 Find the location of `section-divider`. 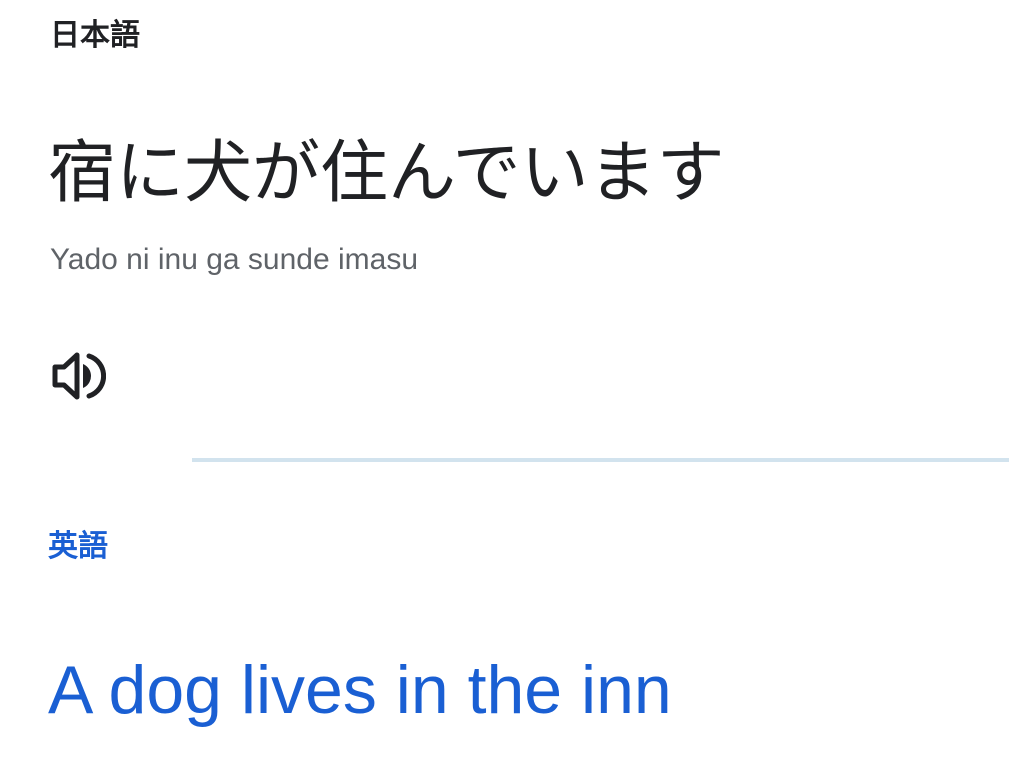

section-divider is located at coordinates (600, 460).